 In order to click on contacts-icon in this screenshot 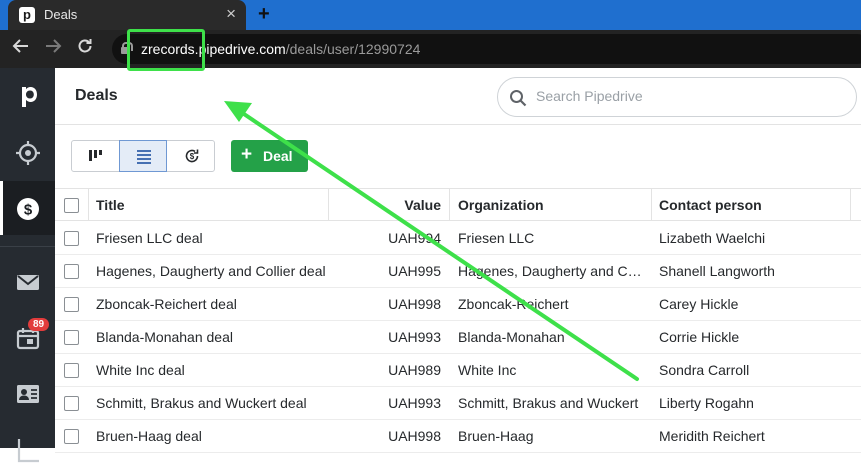, I will do `click(28, 394)`.